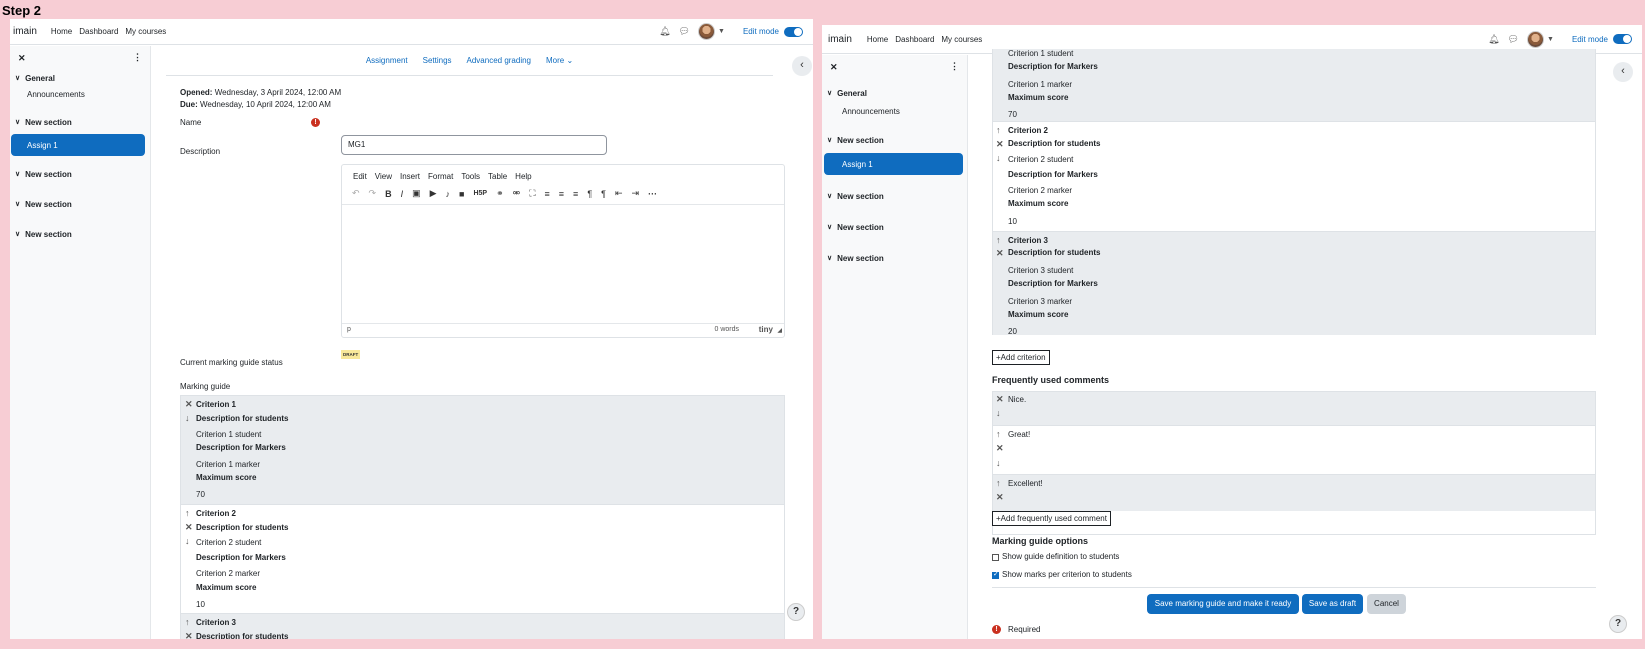  Describe the element at coordinates (1386, 604) in the screenshot. I see `cancel-button: Cancel` at that location.